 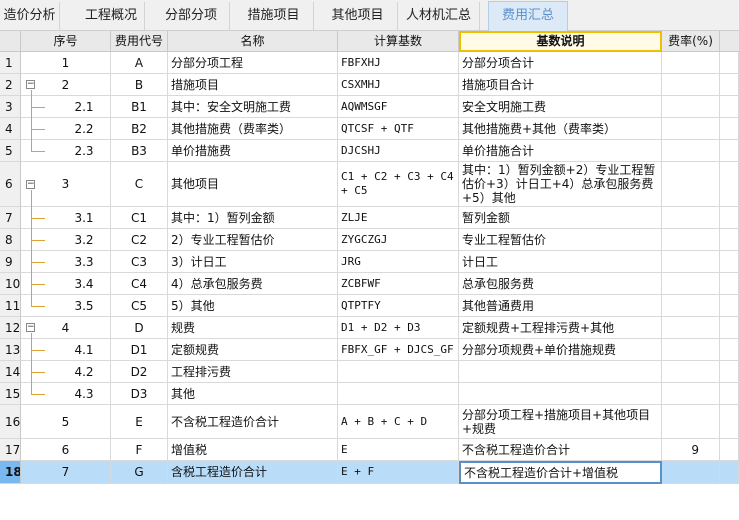 What do you see at coordinates (139, 372) in the screenshot?
I see `code-cell: D2` at bounding box center [139, 372].